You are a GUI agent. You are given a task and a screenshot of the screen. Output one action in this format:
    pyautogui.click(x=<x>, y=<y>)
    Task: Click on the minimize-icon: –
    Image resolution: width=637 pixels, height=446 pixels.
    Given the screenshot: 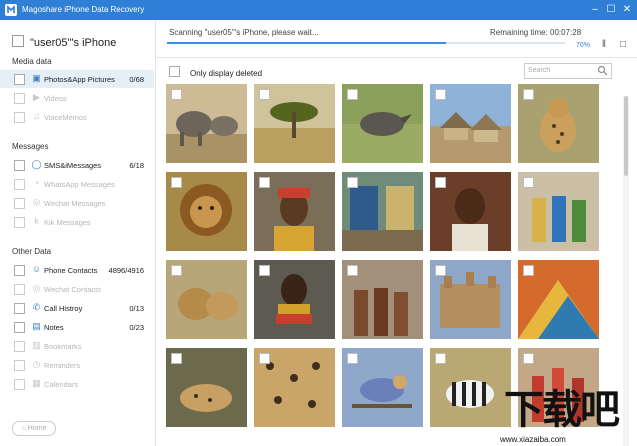 What is the action you would take?
    pyautogui.click(x=595, y=10)
    